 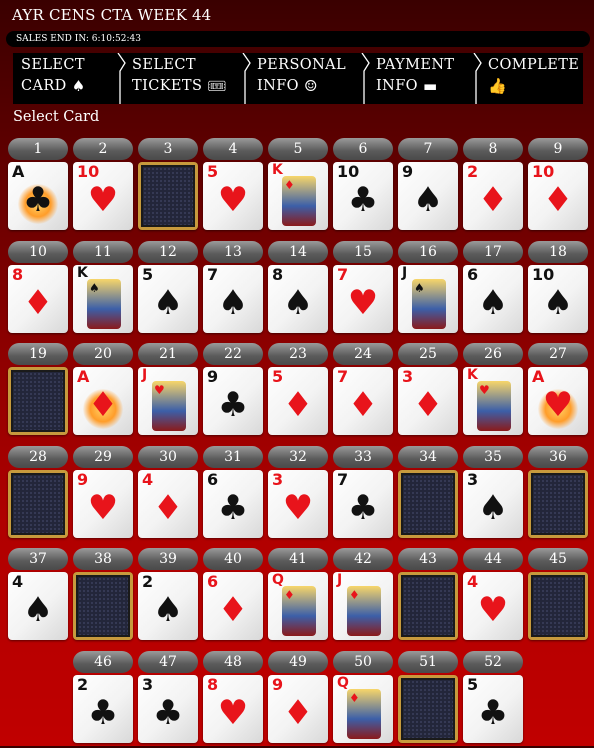 I want to click on card-slot-8: 8 2 ♦, so click(x=493, y=186).